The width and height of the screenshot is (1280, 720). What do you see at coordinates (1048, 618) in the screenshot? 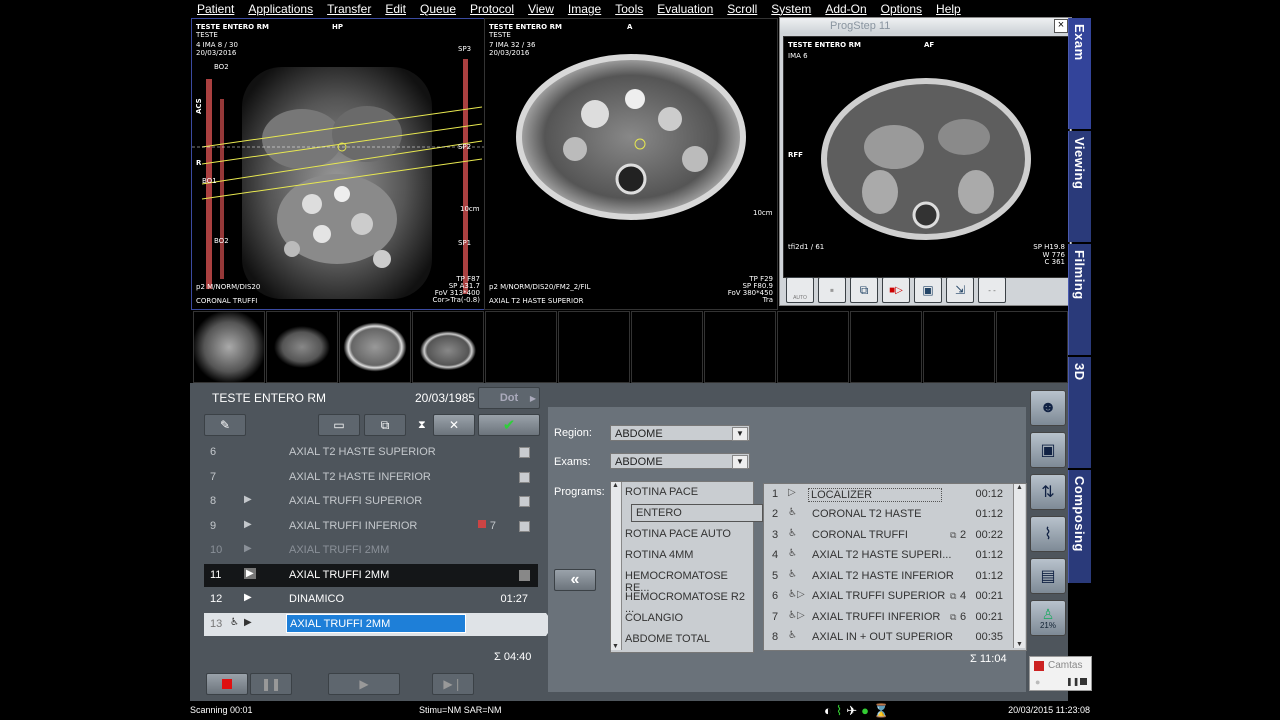
I see `patient-status-button: ♙ 21%` at bounding box center [1048, 618].